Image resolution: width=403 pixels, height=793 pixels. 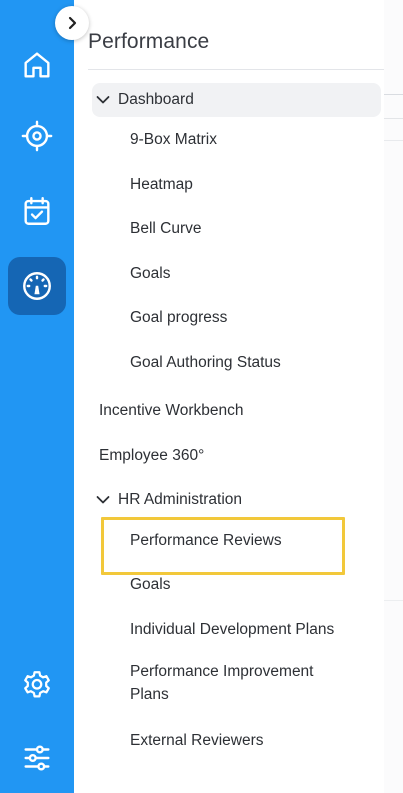 I want to click on nav-item-performance-improvement-plans: Performance Improvement Plans, so click(x=237, y=685).